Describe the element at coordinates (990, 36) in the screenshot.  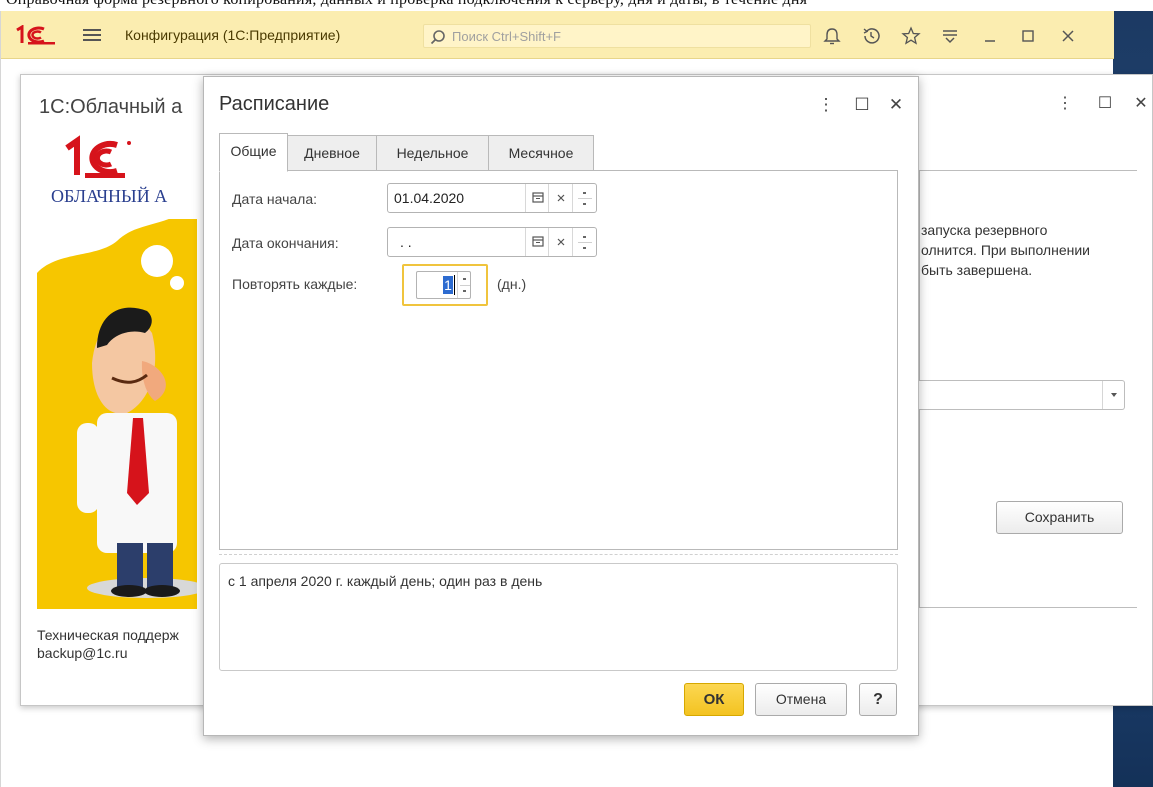
I see `minimize-icon` at that location.